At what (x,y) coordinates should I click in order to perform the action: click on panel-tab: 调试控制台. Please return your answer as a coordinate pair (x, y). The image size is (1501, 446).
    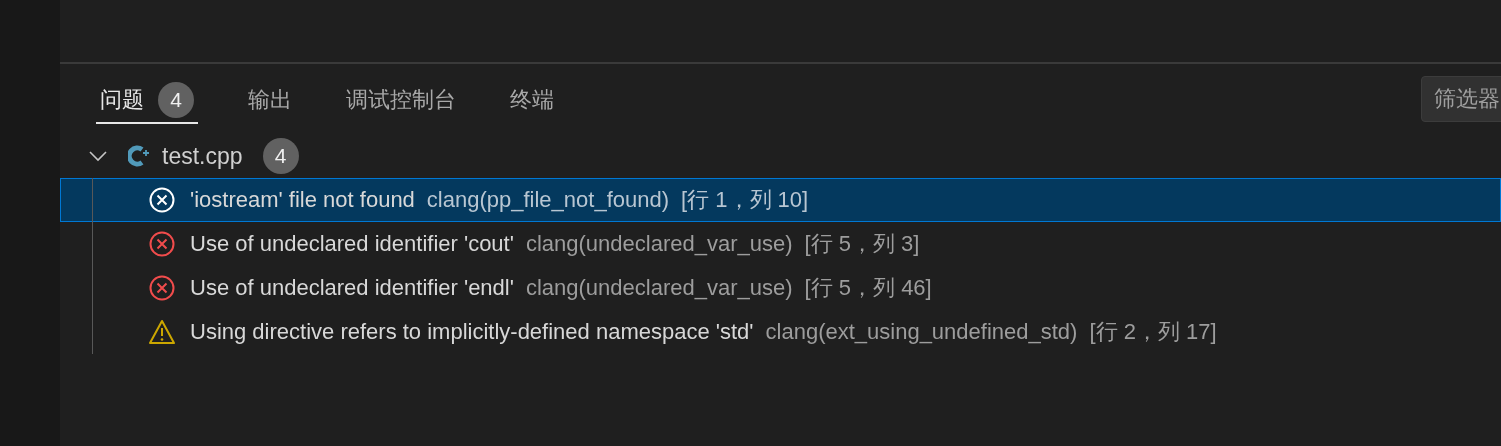
    Looking at the image, I should click on (401, 101).